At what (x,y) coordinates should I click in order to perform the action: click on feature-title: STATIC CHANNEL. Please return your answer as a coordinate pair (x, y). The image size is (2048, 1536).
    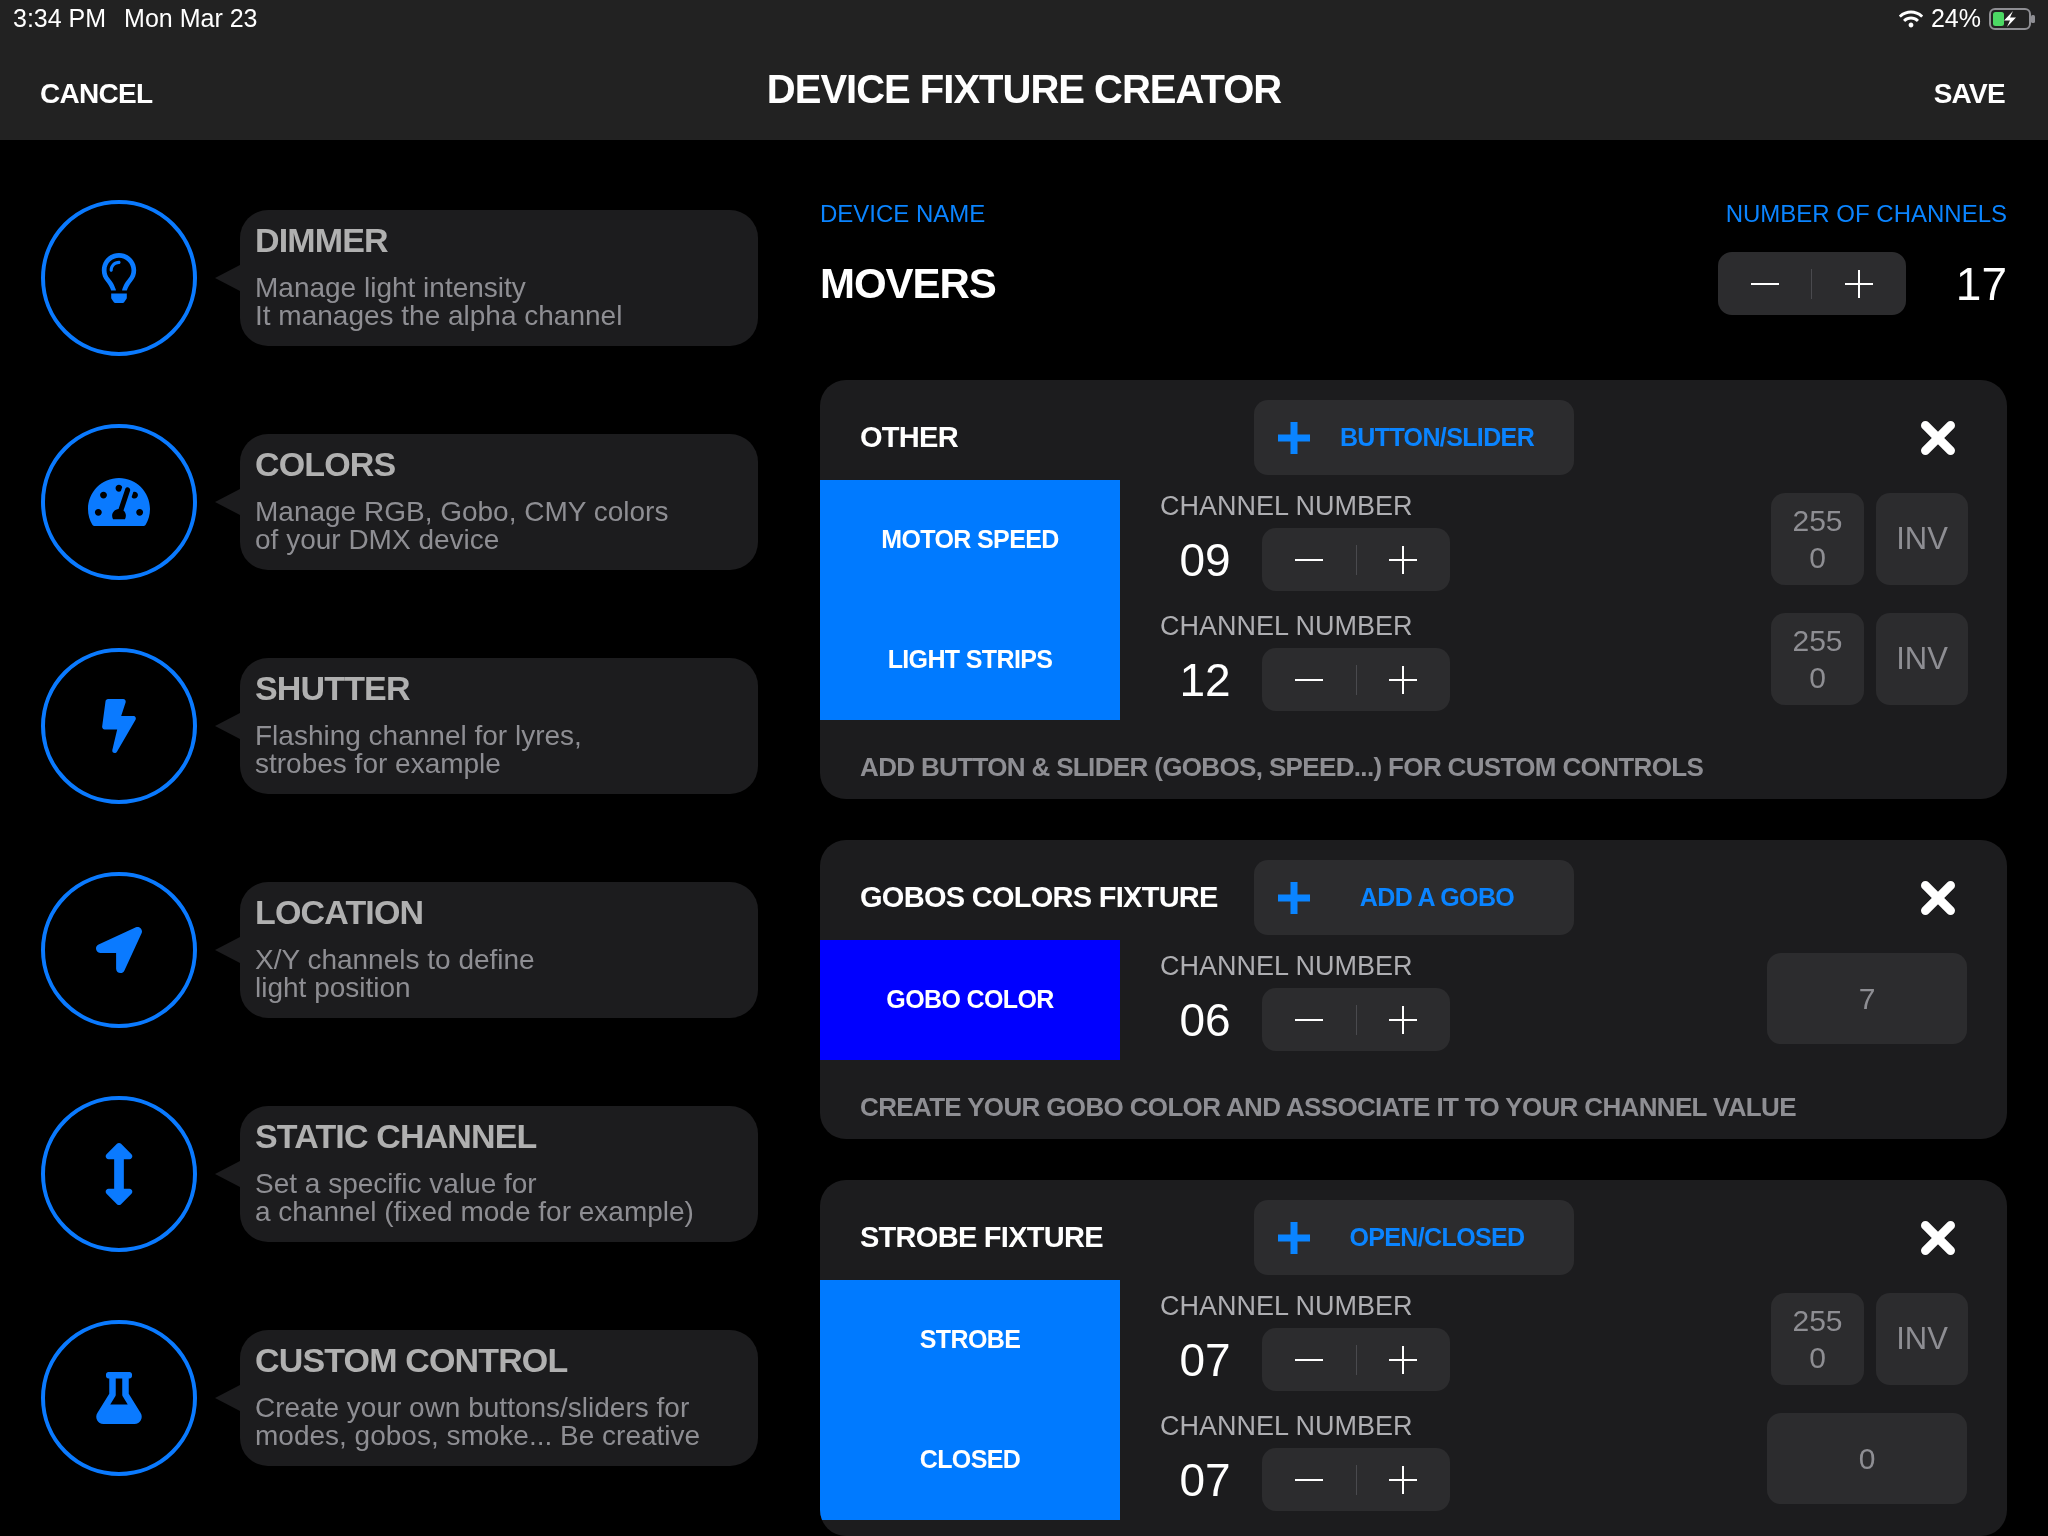
    Looking at the image, I should click on (396, 1136).